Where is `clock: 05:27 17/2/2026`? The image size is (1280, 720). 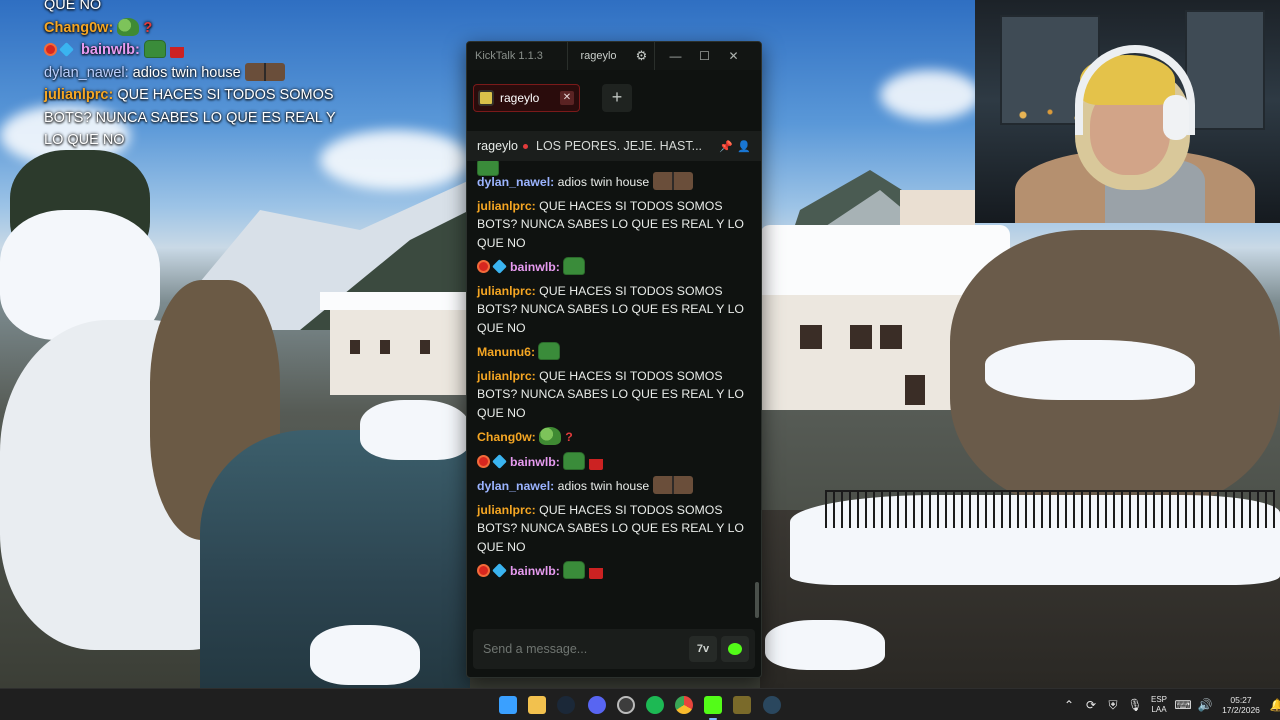 clock: 05:27 17/2/2026 is located at coordinates (1241, 705).